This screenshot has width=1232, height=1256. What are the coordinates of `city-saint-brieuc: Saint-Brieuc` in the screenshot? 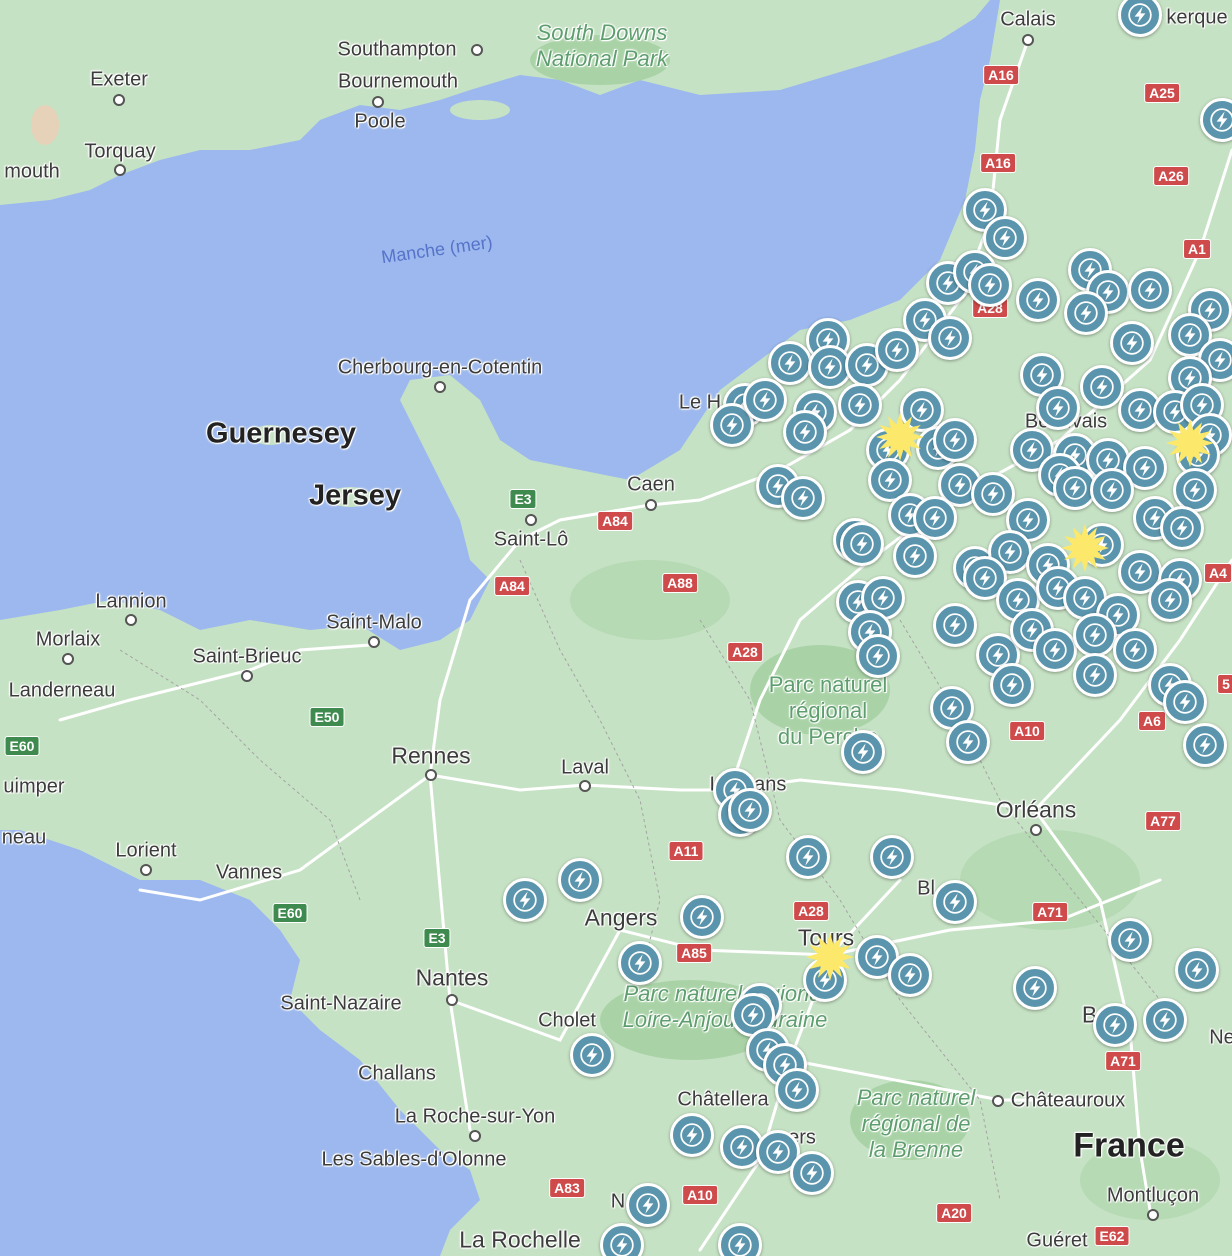 It's located at (247, 657).